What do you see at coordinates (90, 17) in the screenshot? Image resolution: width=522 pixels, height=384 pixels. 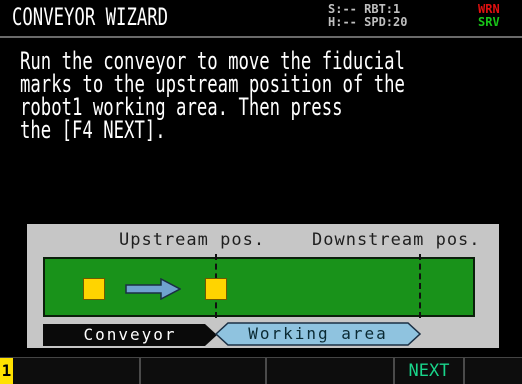 I see `window-title: CONVEYOR WIZARD` at bounding box center [90, 17].